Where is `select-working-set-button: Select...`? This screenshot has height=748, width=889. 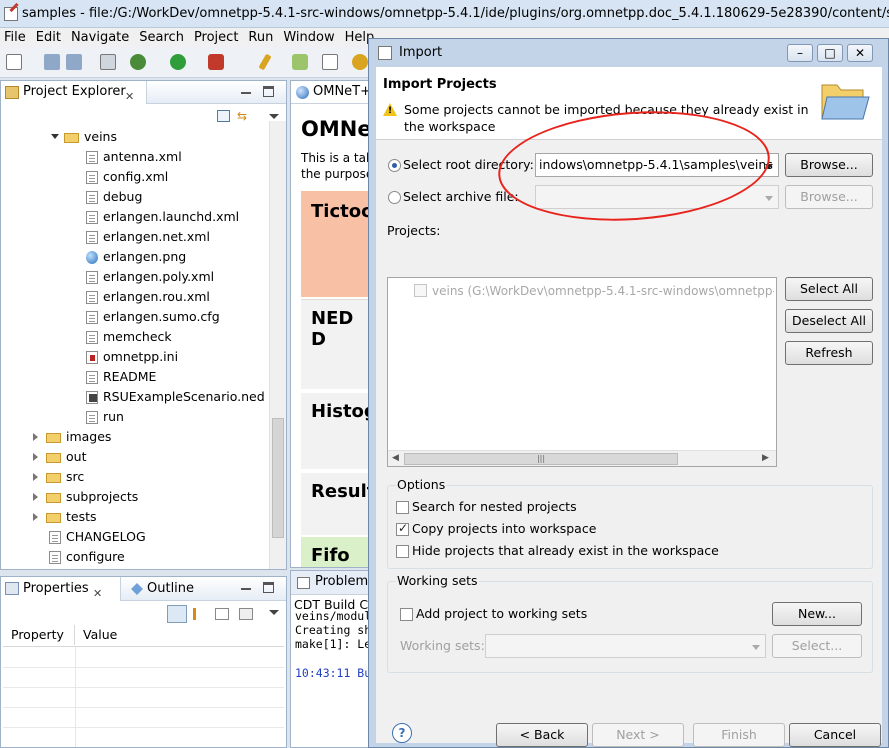 select-working-set-button: Select... is located at coordinates (817, 646).